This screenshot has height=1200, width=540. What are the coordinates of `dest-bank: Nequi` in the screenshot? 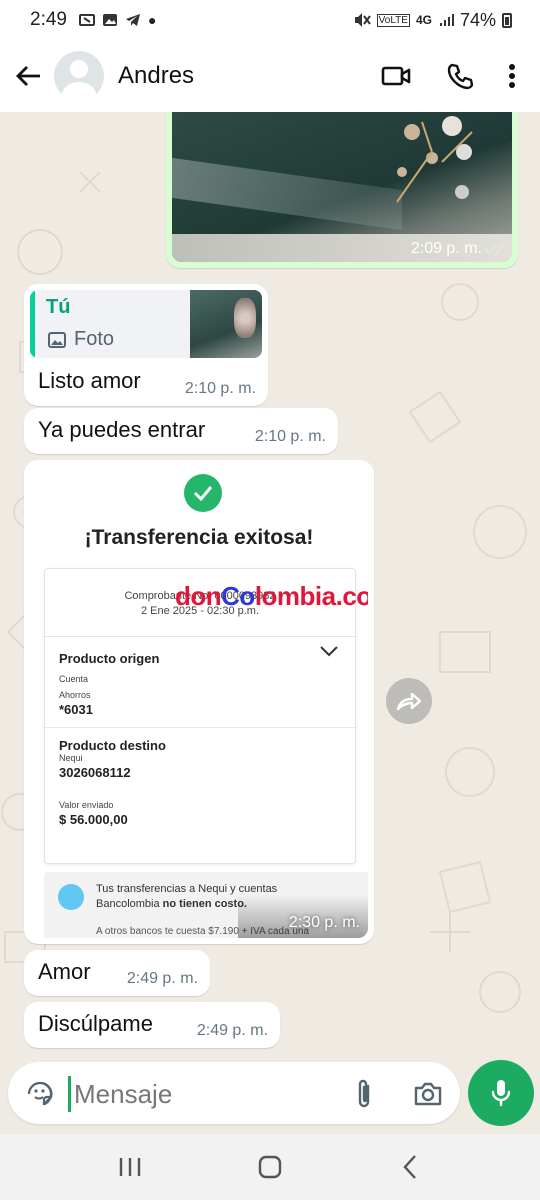 It's located at (71, 758).